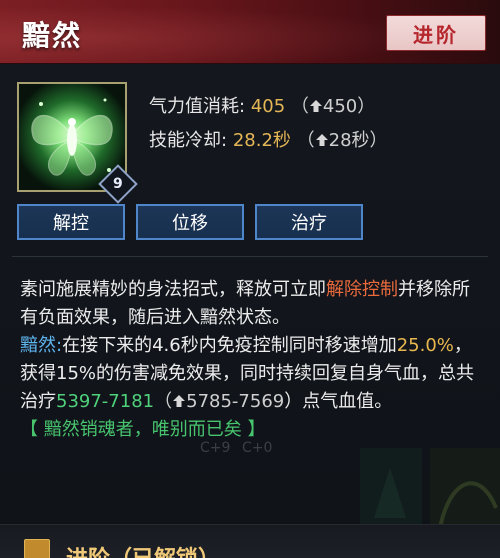 This screenshot has width=500, height=558. What do you see at coordinates (299, 106) in the screenshot?
I see `cost-open-paren: （` at bounding box center [299, 106].